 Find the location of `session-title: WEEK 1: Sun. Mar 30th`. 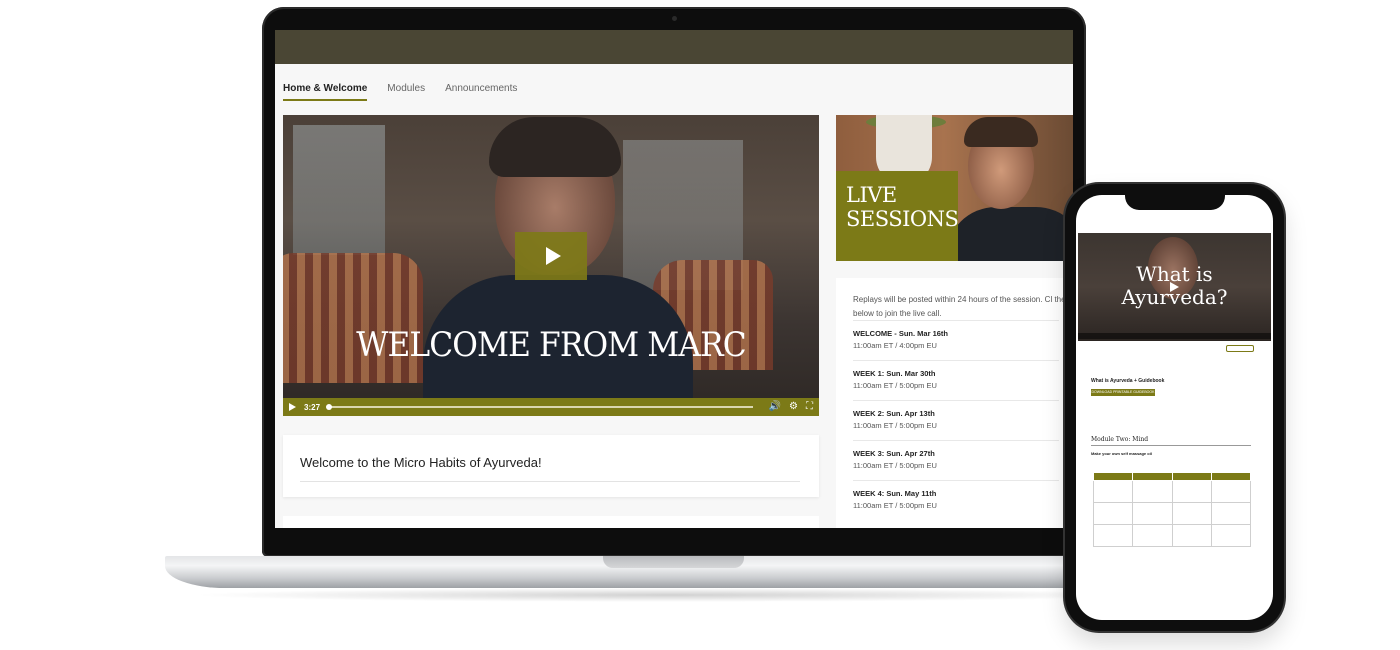

session-title: WEEK 1: Sun. Mar 30th is located at coordinates (894, 373).